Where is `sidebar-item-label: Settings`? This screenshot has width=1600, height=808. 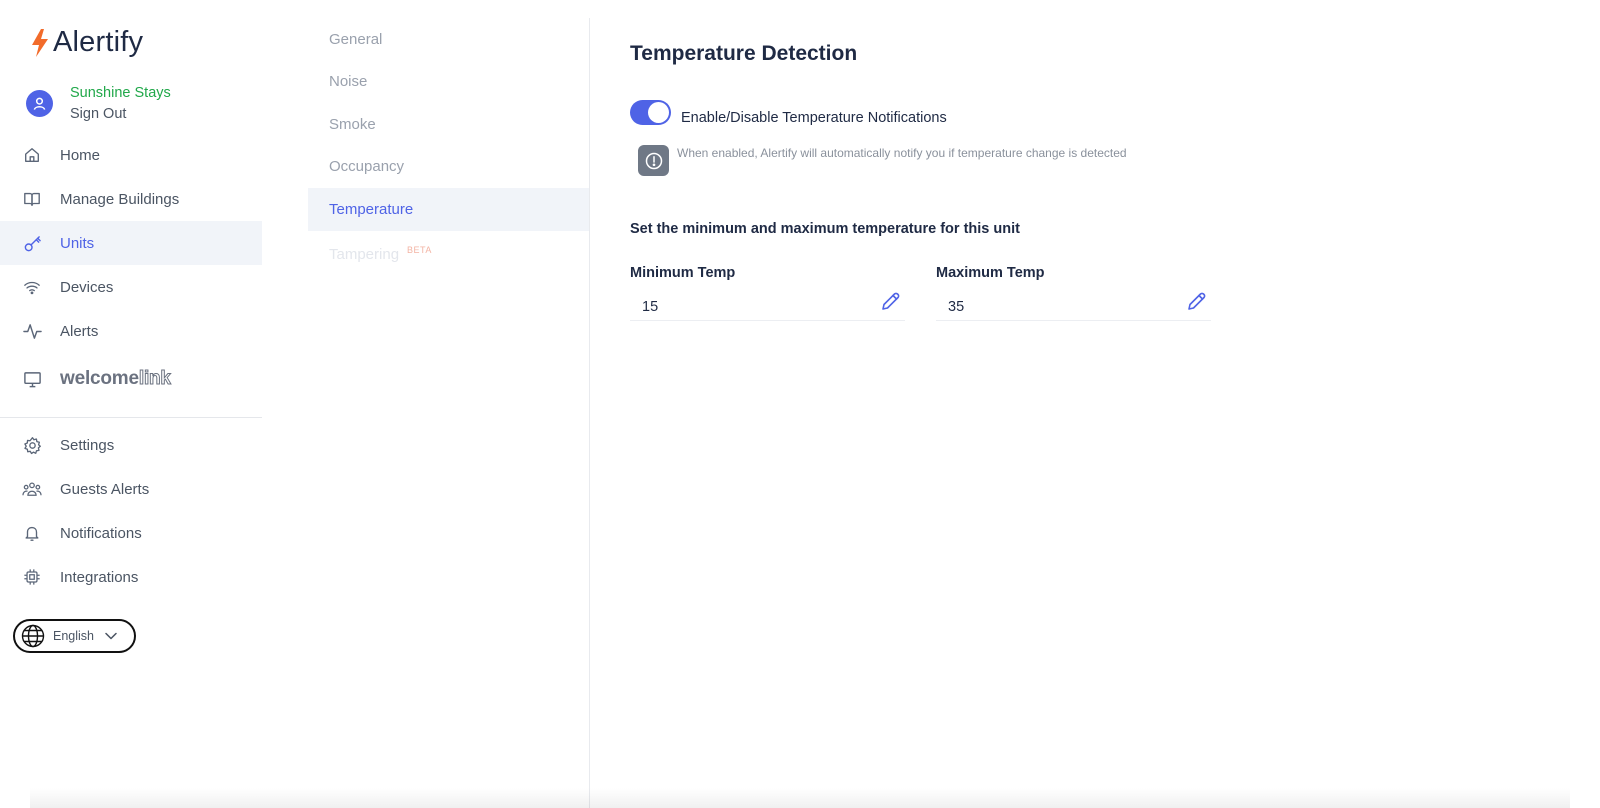 sidebar-item-label: Settings is located at coordinates (87, 445).